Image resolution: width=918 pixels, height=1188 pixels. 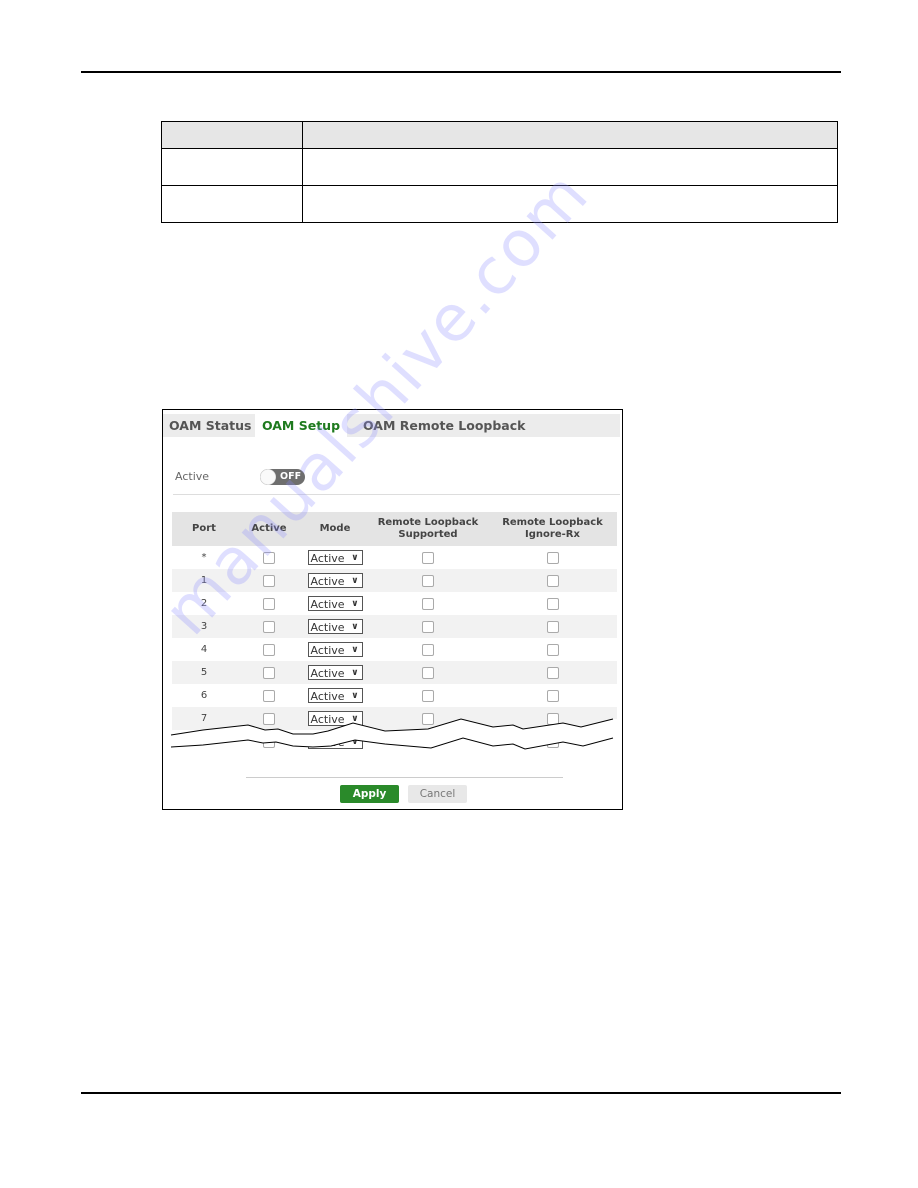 What do you see at coordinates (499, 135) in the screenshot?
I see `description-table-header` at bounding box center [499, 135].